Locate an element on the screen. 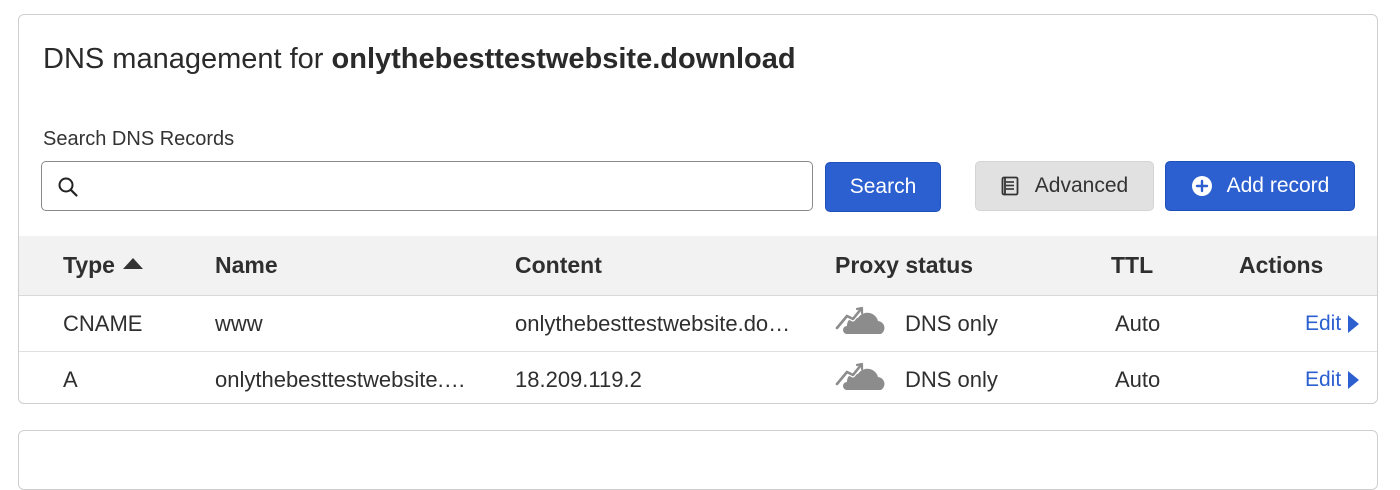 This screenshot has height=490, width=1400. search-button-label: Search is located at coordinates (883, 186).